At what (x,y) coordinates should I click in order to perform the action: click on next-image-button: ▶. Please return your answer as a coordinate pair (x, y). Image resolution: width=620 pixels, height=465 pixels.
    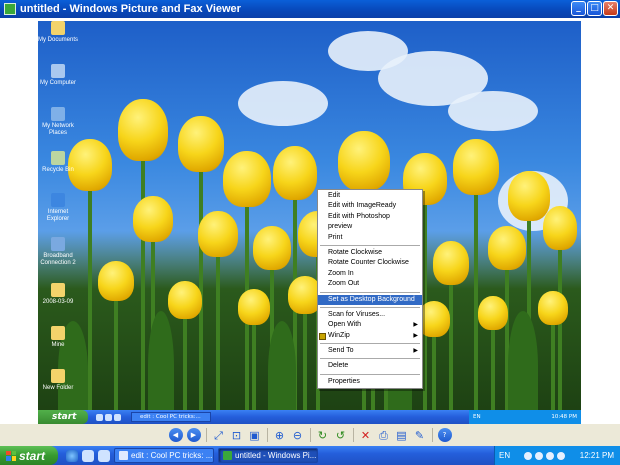
    Looking at the image, I should click on (193, 435).